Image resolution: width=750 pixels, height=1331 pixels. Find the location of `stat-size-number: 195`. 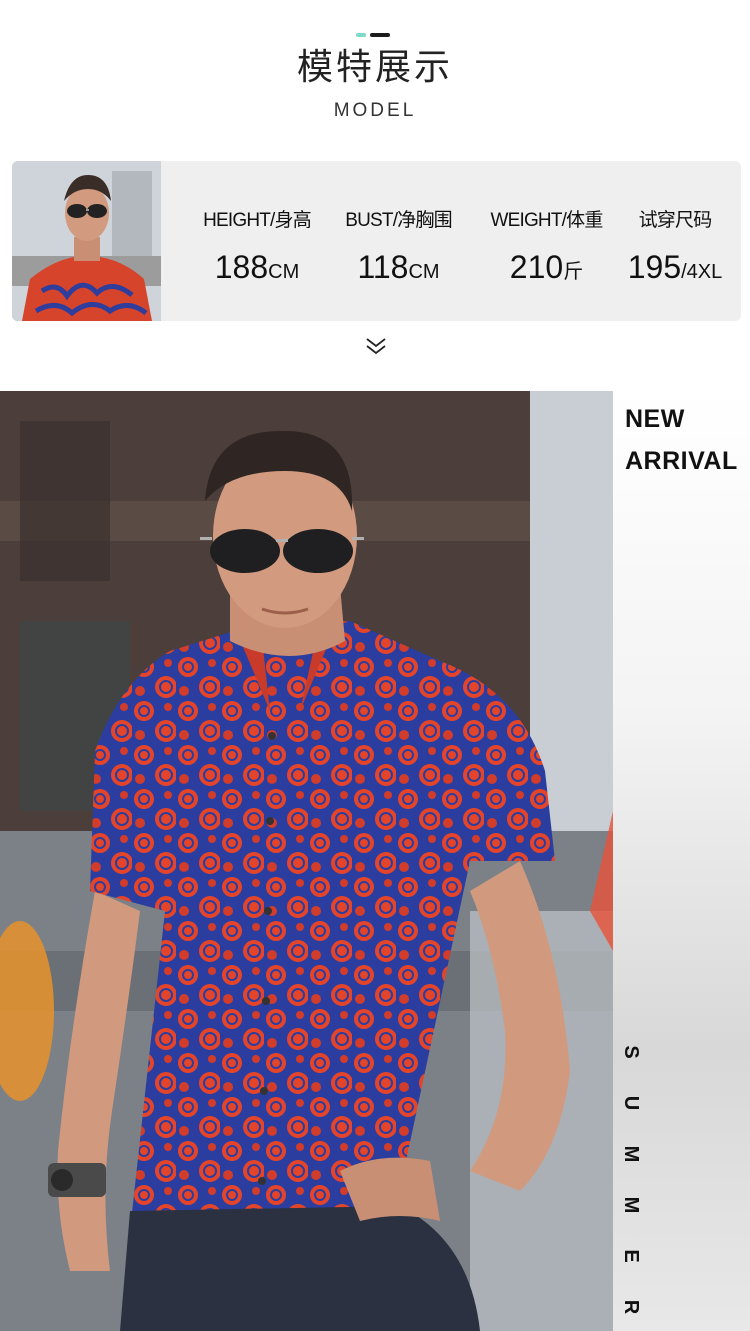

stat-size-number: 195 is located at coordinates (654, 267).